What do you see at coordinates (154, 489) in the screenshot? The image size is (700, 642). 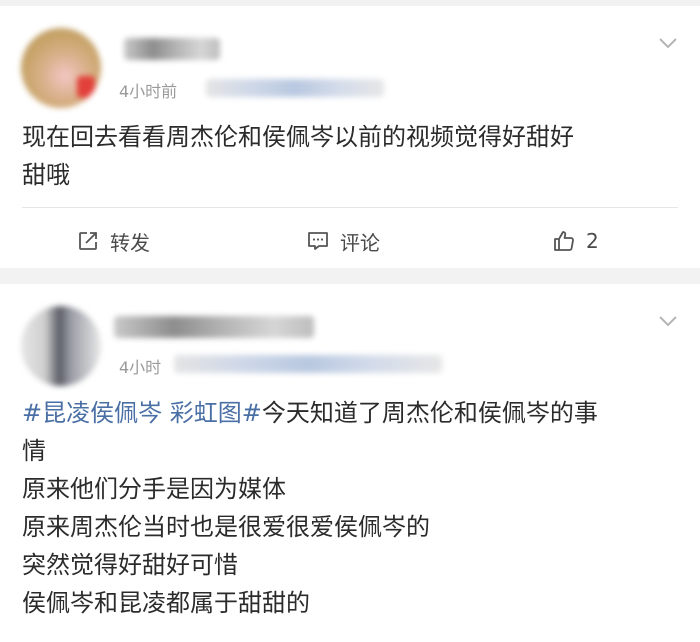 I see `content-line: 原来他们分手是因为媒体` at bounding box center [154, 489].